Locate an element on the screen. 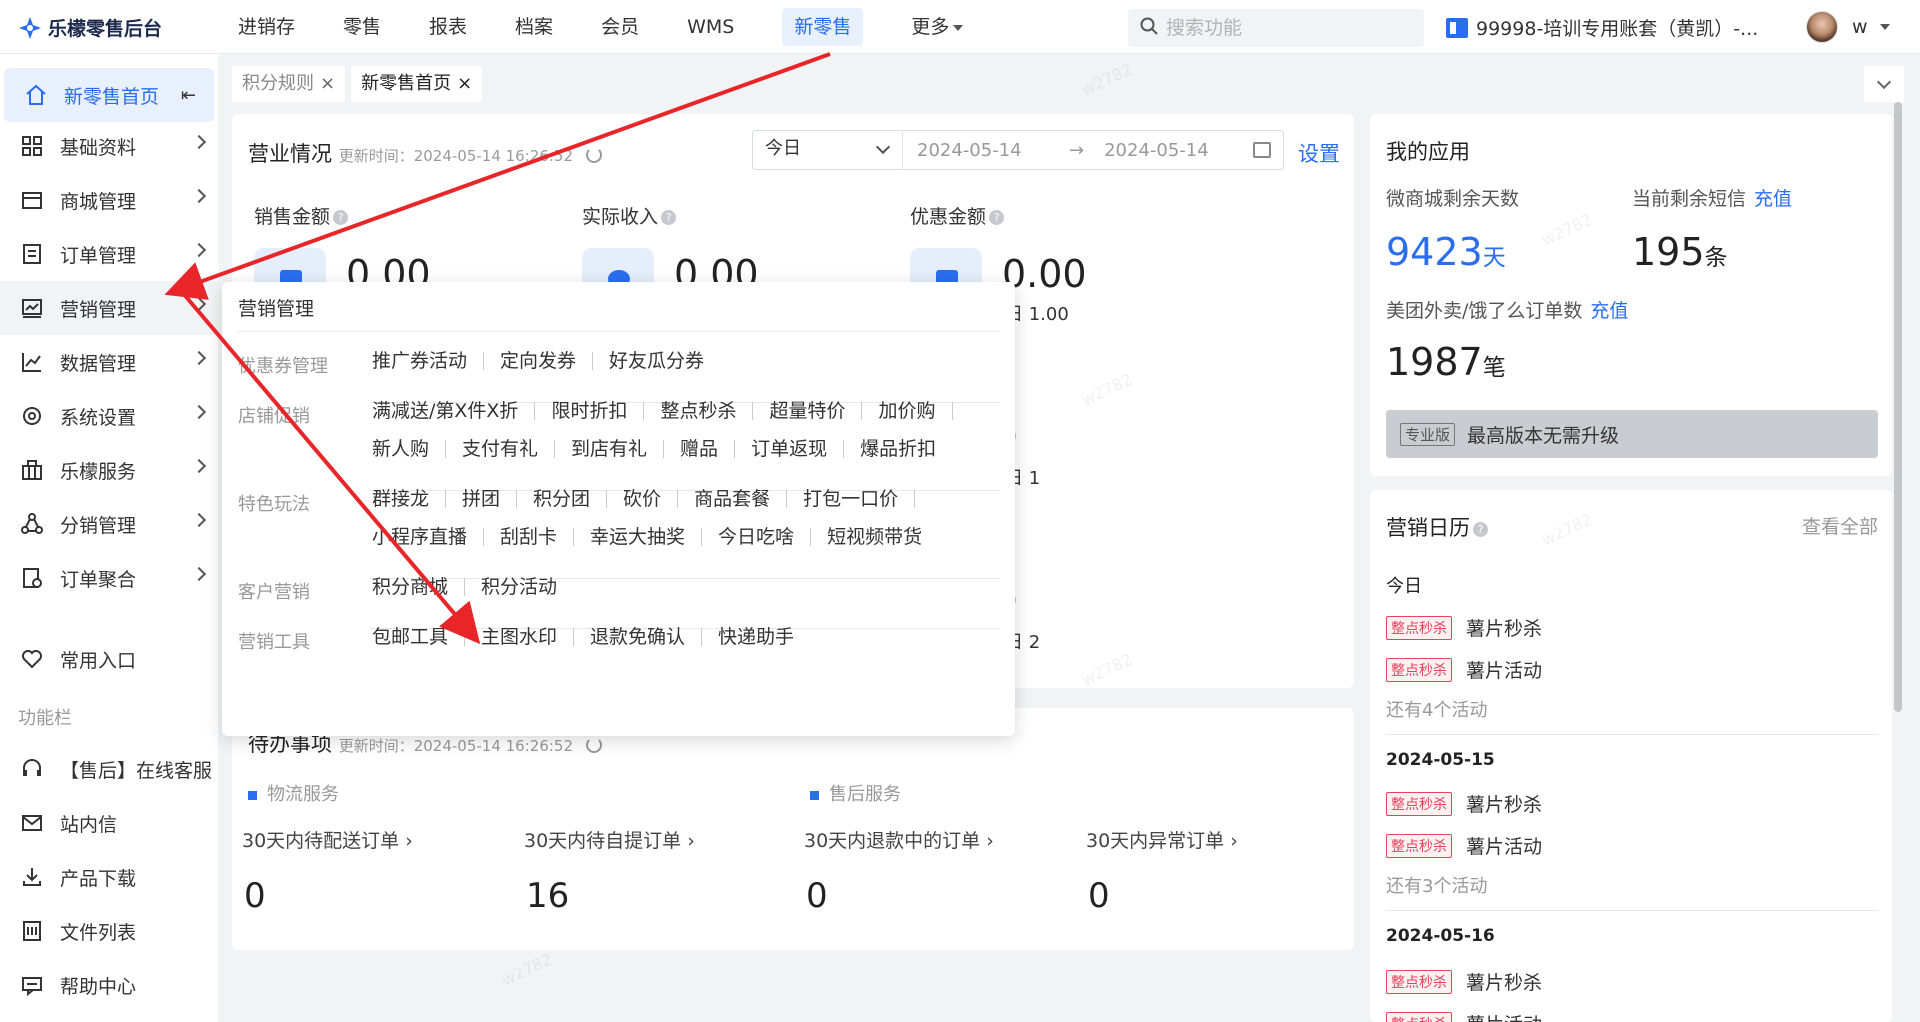 Image resolution: width=1920 pixels, height=1022 pixels. view-all-link: 查看全部 is located at coordinates (1840, 525).